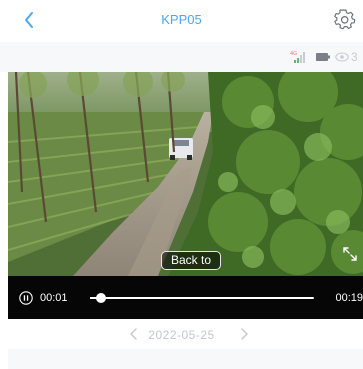 The height and width of the screenshot is (369, 363). What do you see at coordinates (101, 298) in the screenshot?
I see `progress-handle` at bounding box center [101, 298].